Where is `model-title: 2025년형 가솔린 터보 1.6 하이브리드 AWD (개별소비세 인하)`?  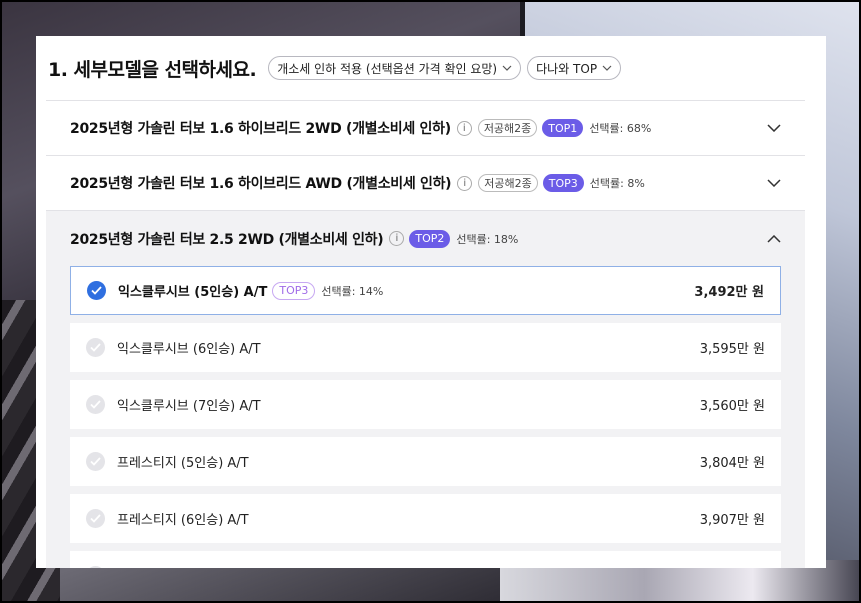
model-title: 2025년형 가솔린 터보 1.6 하이브리드 AWD (개별소비세 인하) is located at coordinates (261, 184).